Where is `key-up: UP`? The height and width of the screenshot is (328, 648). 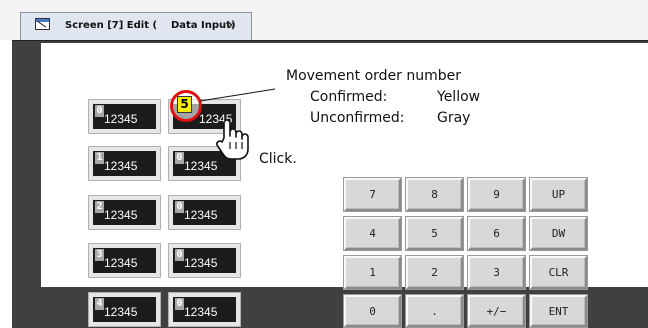
key-up: UP is located at coordinates (558, 194).